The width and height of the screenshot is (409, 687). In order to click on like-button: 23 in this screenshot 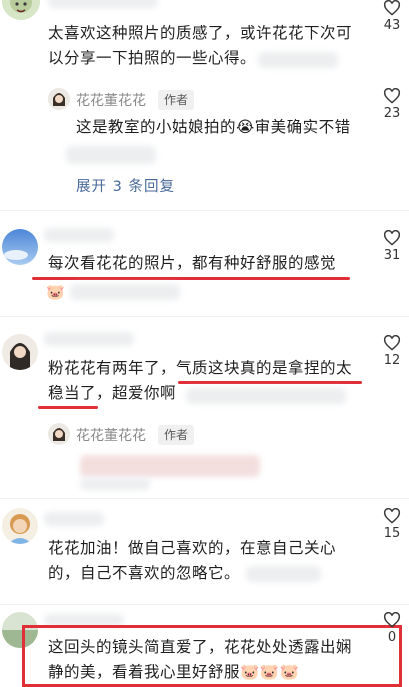, I will do `click(392, 104)`.